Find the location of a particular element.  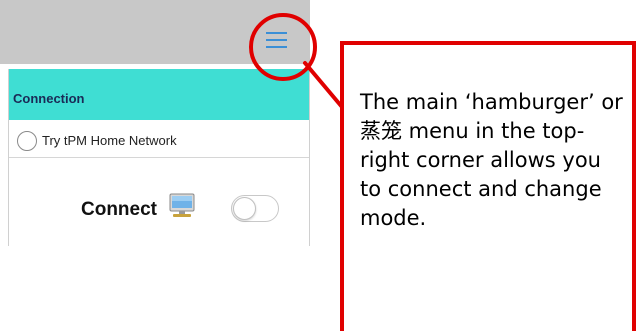

network-option-row: Try tPM Home Network is located at coordinates (159, 139).